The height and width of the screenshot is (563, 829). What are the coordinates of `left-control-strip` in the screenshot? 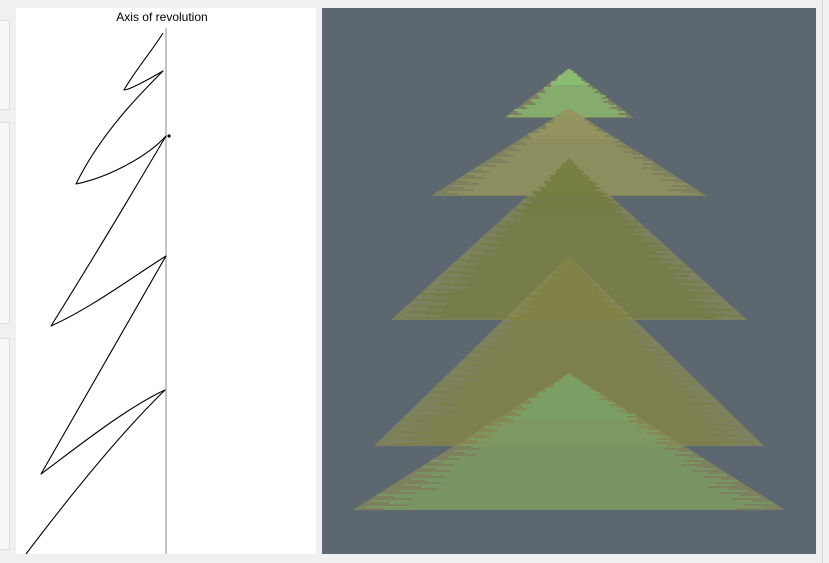 It's located at (7, 281).